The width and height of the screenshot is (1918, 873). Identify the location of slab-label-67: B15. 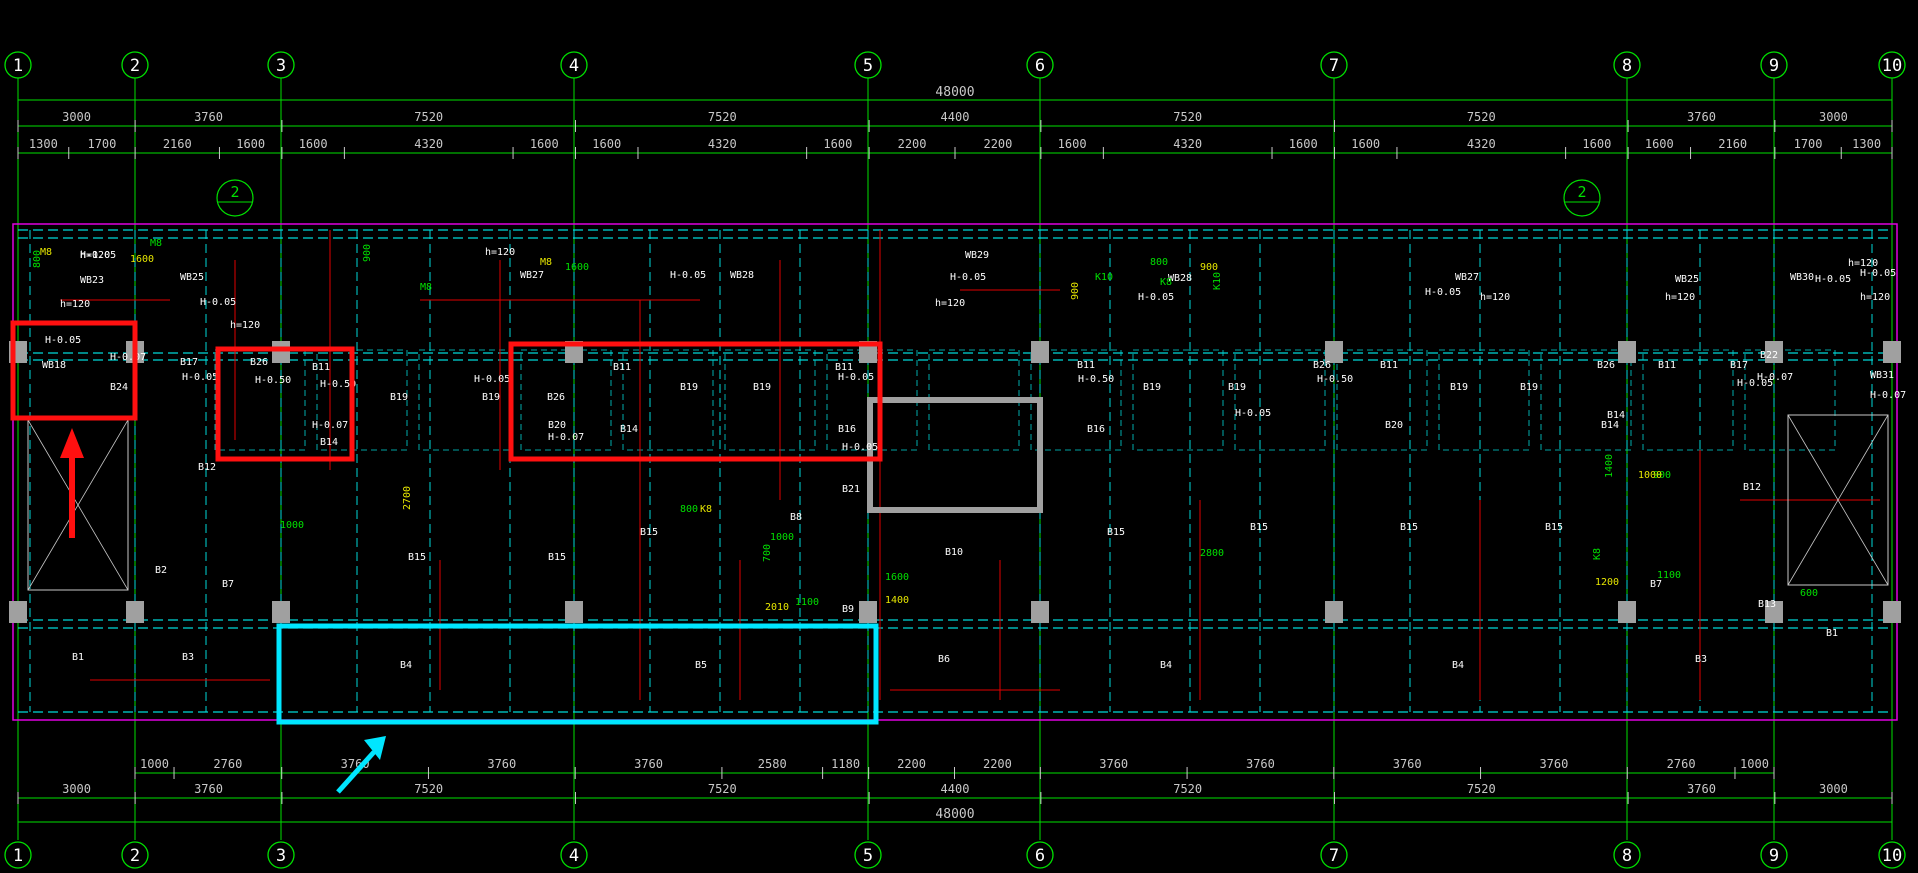
(1259, 527).